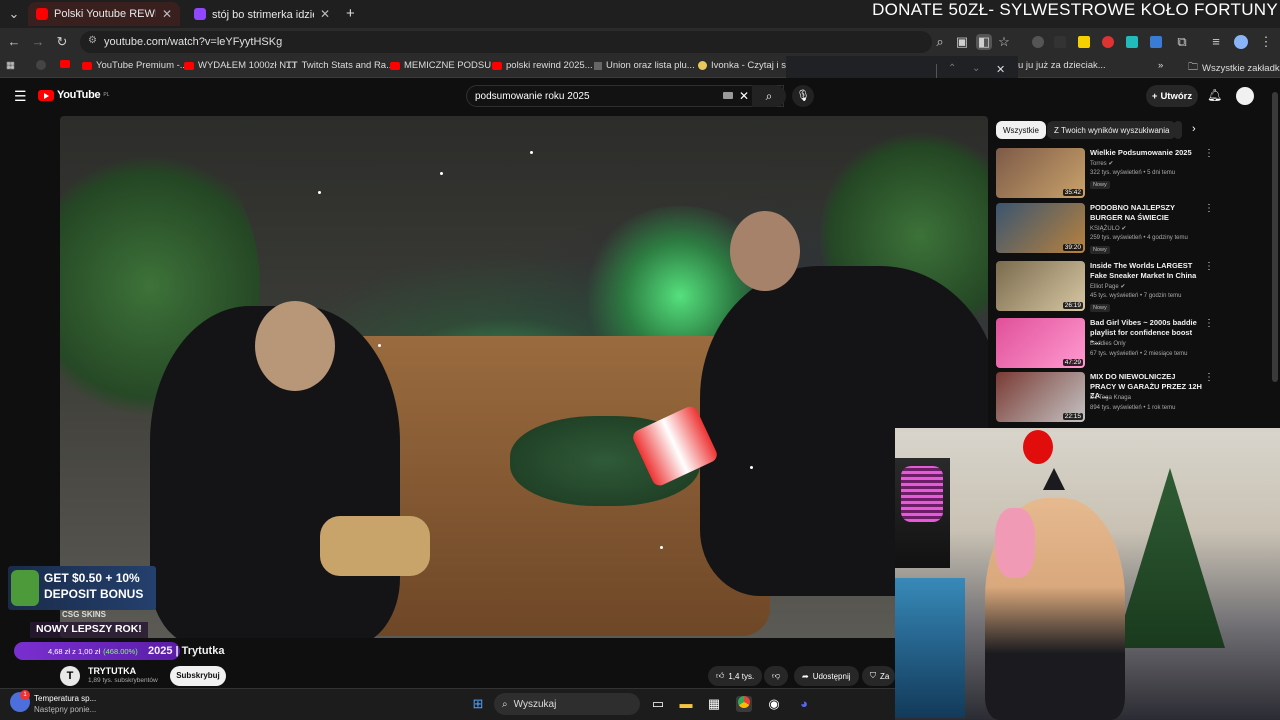 The height and width of the screenshot is (720, 1280). I want to click on recommendation-channel: KSIĄŻULO ✔, so click(1108, 228).